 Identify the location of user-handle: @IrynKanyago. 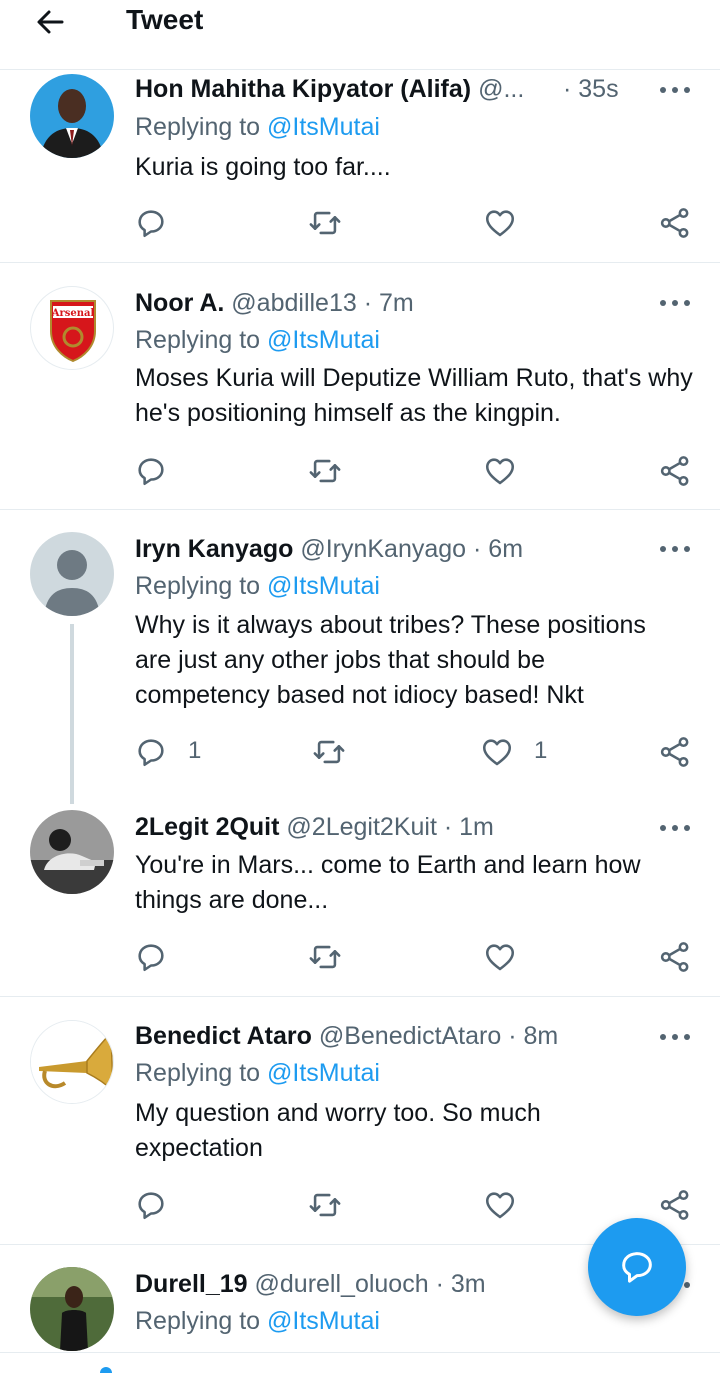
(383, 549).